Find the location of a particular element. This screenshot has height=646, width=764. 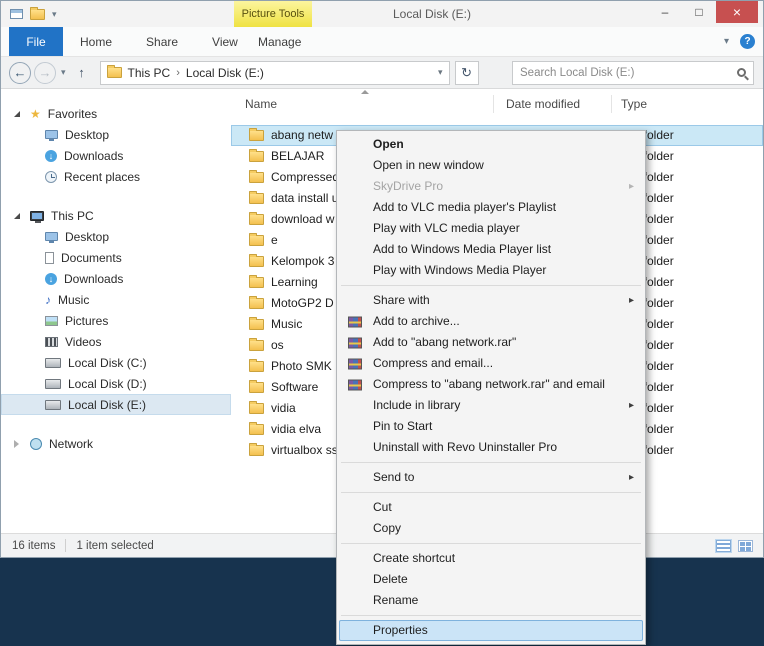

close-button: × is located at coordinates (737, 12).